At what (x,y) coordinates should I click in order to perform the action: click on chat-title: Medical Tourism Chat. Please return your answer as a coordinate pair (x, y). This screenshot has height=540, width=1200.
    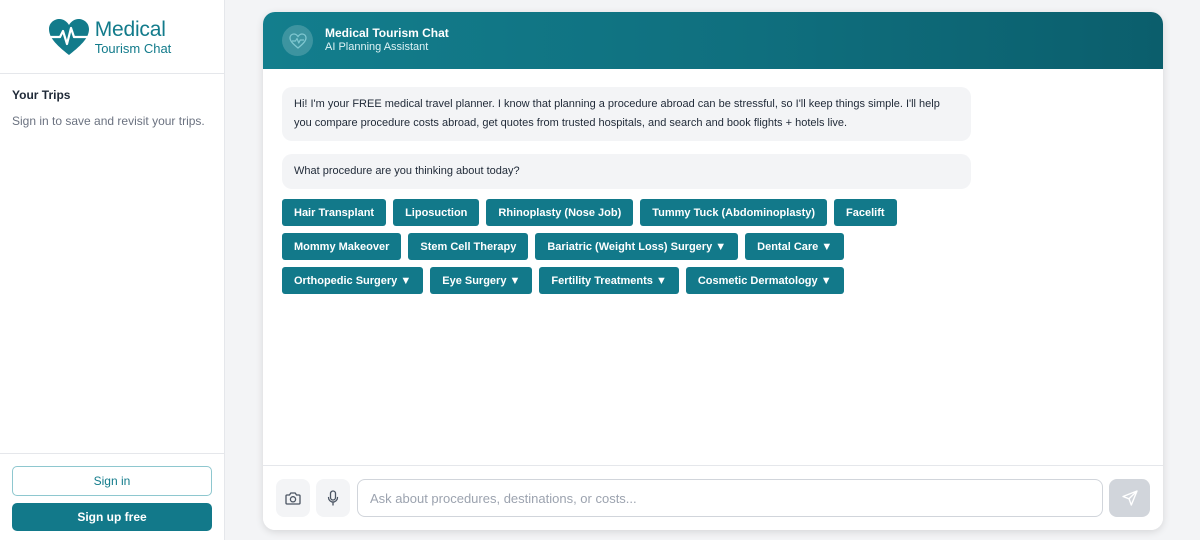
    Looking at the image, I should click on (387, 33).